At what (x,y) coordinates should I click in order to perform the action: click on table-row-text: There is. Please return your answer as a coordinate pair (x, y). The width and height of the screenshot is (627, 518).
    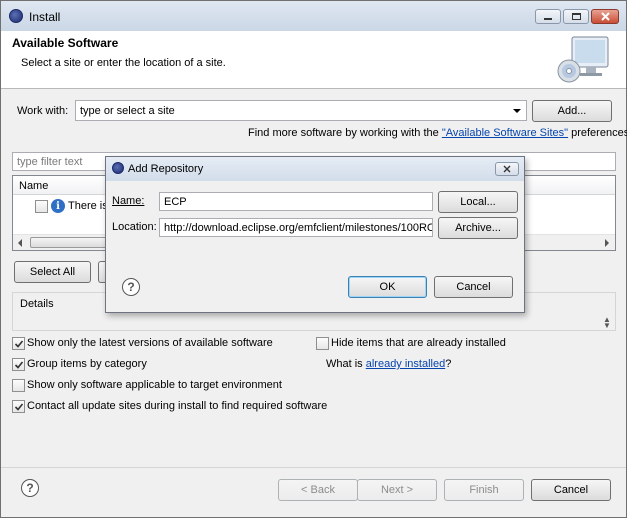
    Looking at the image, I should click on (88, 206).